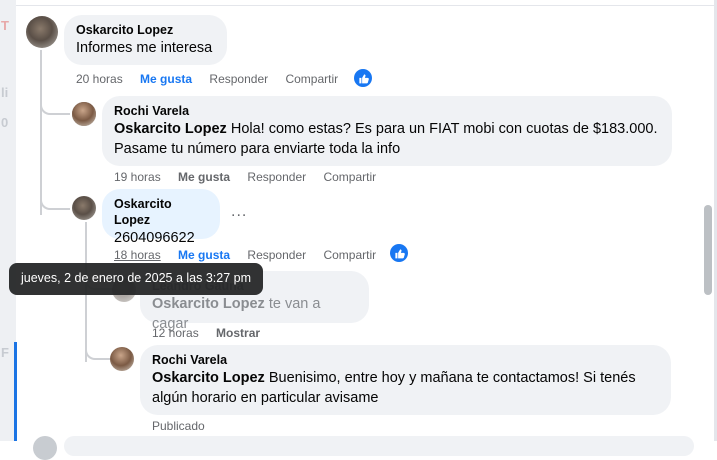 The height and width of the screenshot is (460, 717). I want to click on comment-actions: 20 horas Me gusta Responder Compartir, so click(214, 79).